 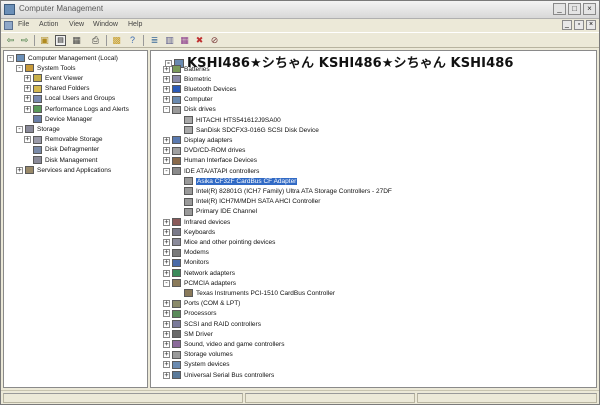 I want to click on tree-item: + Services and Applications, so click(x=63, y=170).